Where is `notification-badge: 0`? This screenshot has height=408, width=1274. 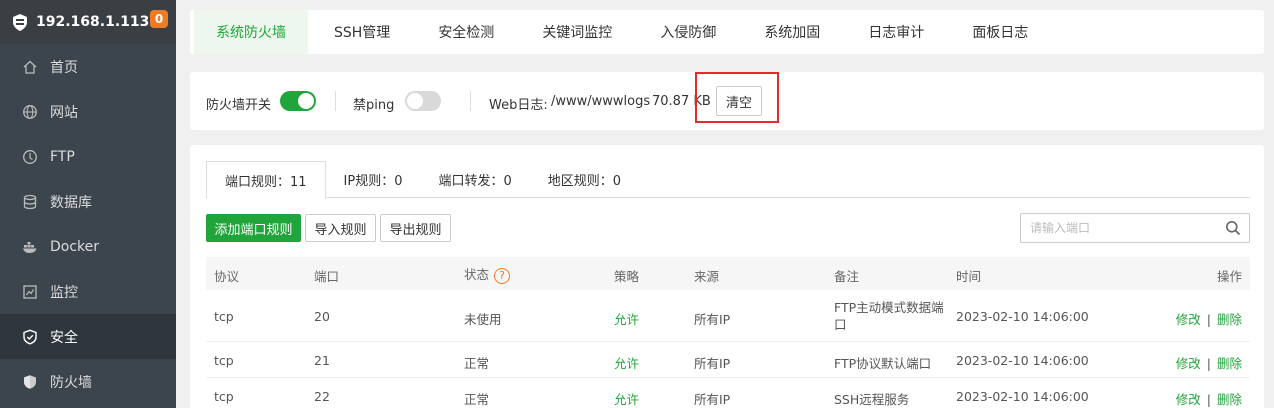 notification-badge: 0 is located at coordinates (159, 19).